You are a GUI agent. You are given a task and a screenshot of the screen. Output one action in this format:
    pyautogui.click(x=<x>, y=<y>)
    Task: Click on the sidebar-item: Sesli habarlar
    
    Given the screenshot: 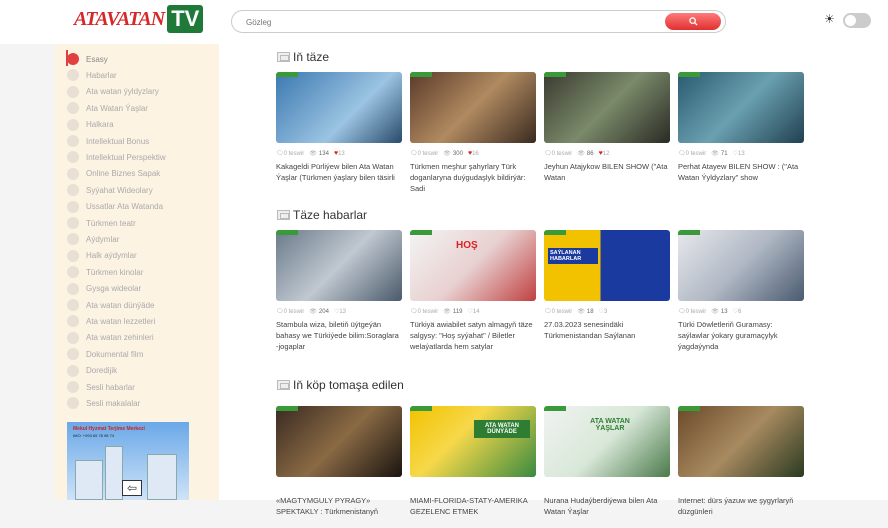 What is the action you would take?
    pyautogui.click(x=101, y=387)
    